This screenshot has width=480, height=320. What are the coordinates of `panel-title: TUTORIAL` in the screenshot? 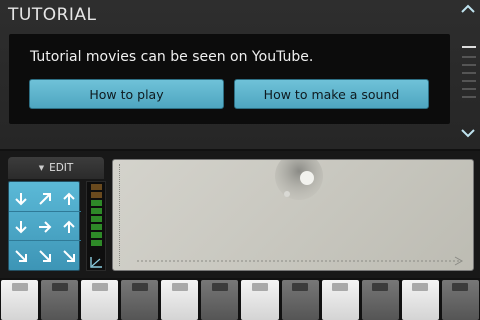 It's located at (52, 15).